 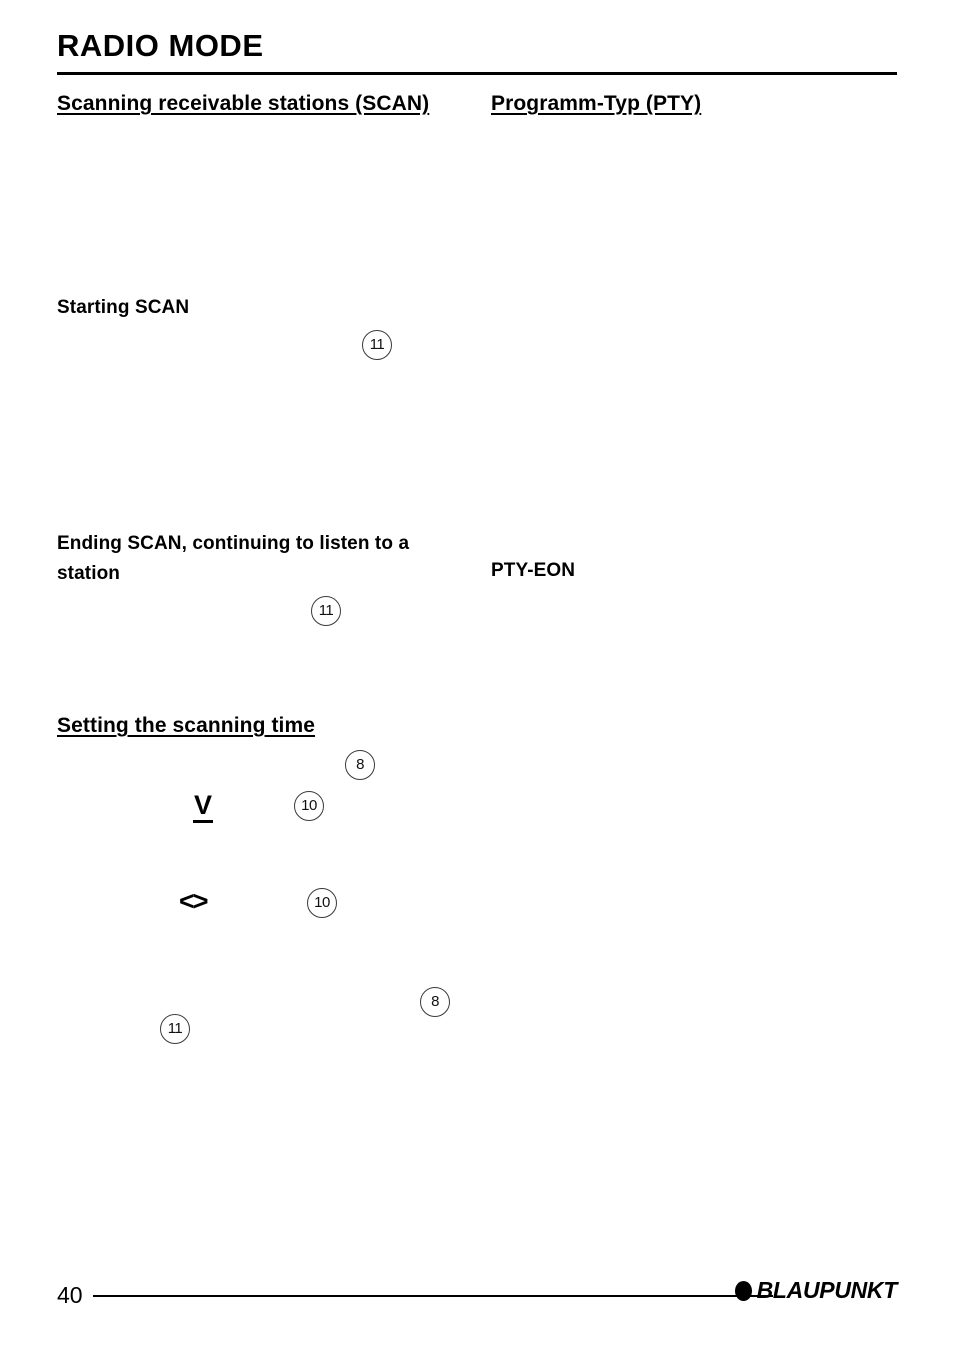 I want to click on subheading-starting-scan: Starting SCAN, so click(x=123, y=307).